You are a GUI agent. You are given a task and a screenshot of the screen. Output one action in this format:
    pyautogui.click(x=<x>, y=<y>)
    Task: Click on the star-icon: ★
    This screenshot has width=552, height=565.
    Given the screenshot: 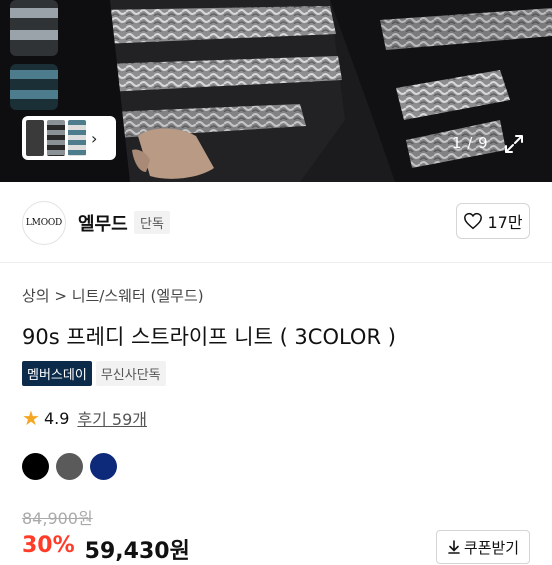 What is the action you would take?
    pyautogui.click(x=31, y=418)
    